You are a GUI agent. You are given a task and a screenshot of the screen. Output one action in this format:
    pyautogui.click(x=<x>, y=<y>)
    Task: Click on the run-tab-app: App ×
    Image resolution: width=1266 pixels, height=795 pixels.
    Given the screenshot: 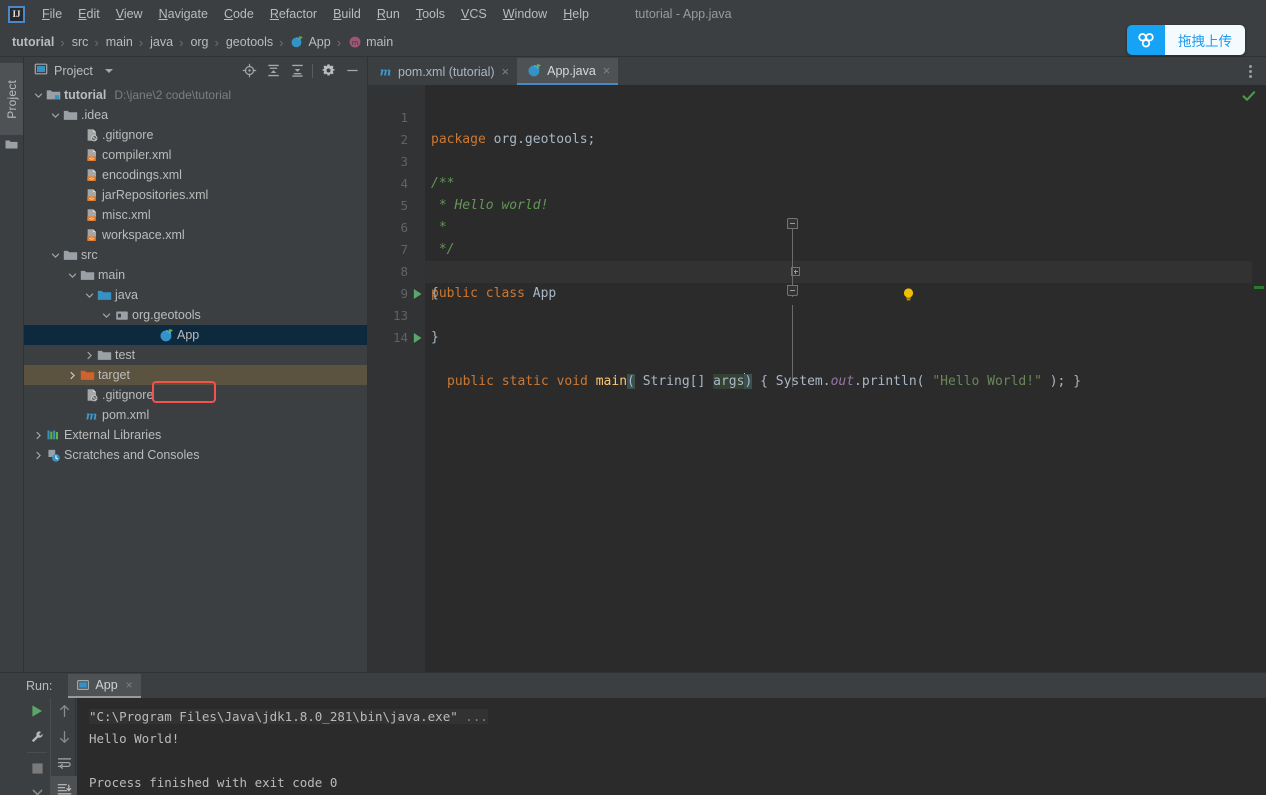 What is the action you would take?
    pyautogui.click(x=104, y=685)
    